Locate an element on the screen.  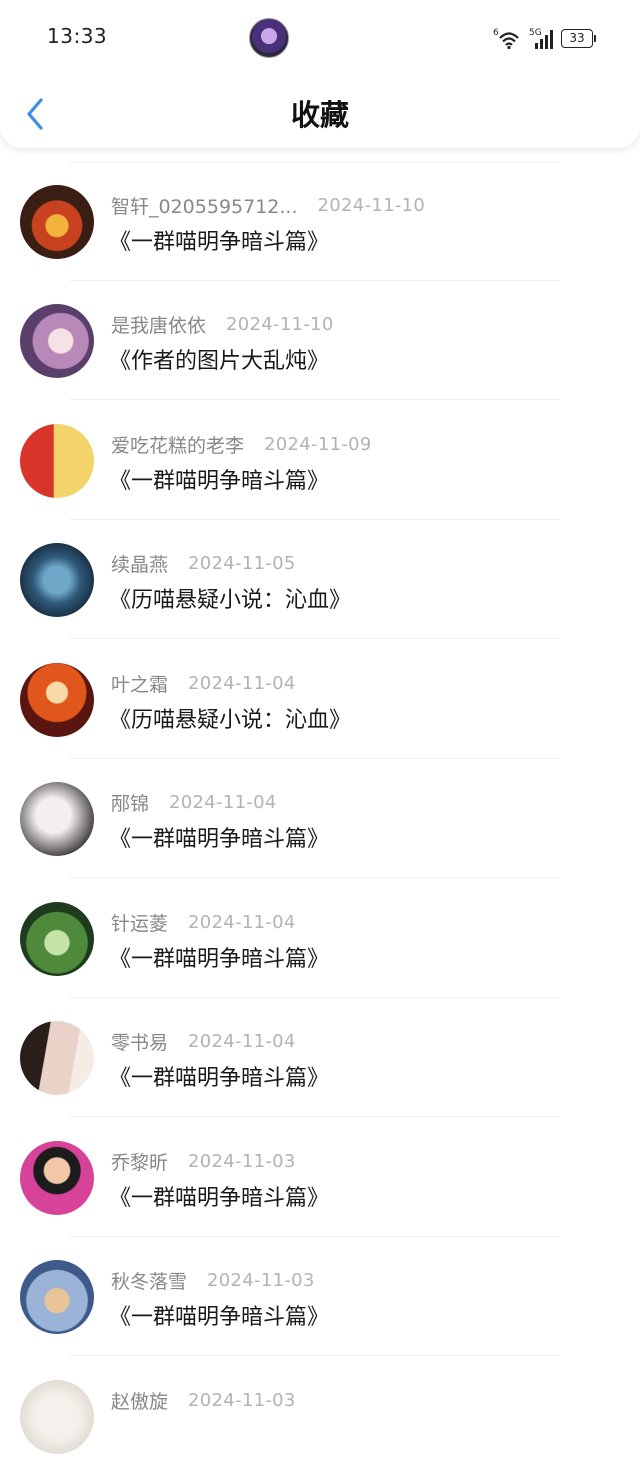
user-name: 爱吃花糕的老李 is located at coordinates (177, 444).